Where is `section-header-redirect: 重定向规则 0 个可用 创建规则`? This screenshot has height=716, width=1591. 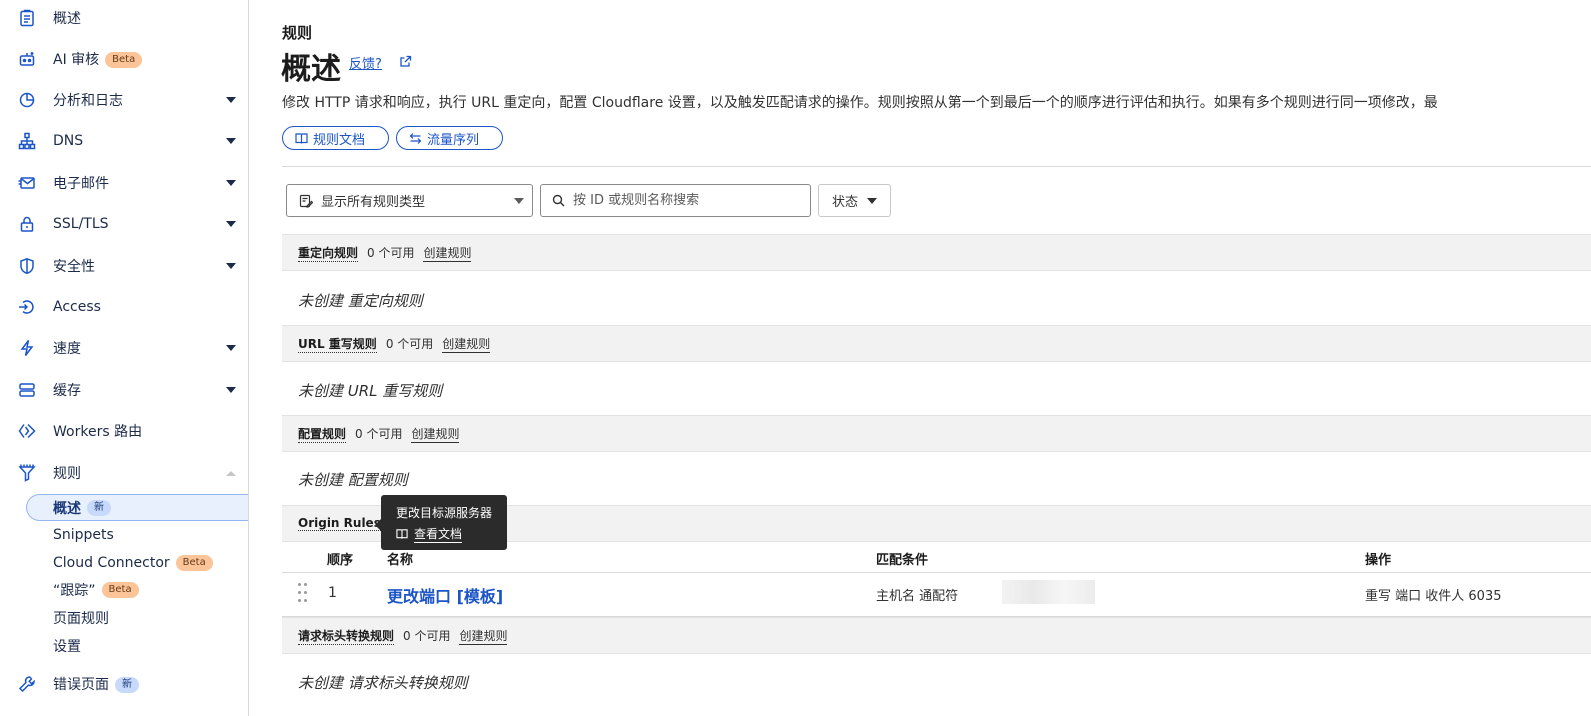
section-header-redirect: 重定向规则 0 个可用 创建规则 is located at coordinates (936, 252).